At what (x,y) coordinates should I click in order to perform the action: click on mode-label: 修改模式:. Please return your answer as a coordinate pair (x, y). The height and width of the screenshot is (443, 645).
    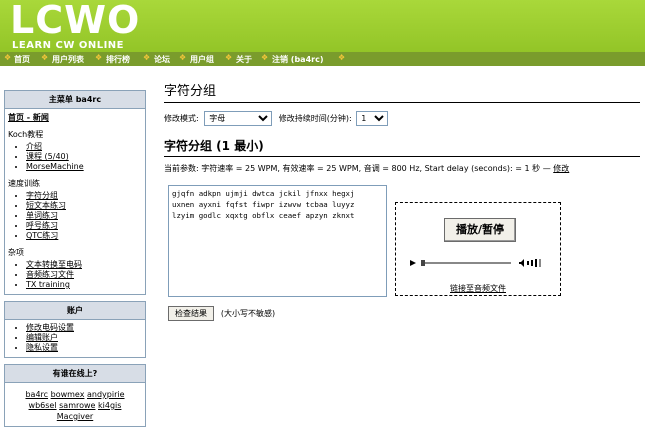
    Looking at the image, I should click on (181, 118).